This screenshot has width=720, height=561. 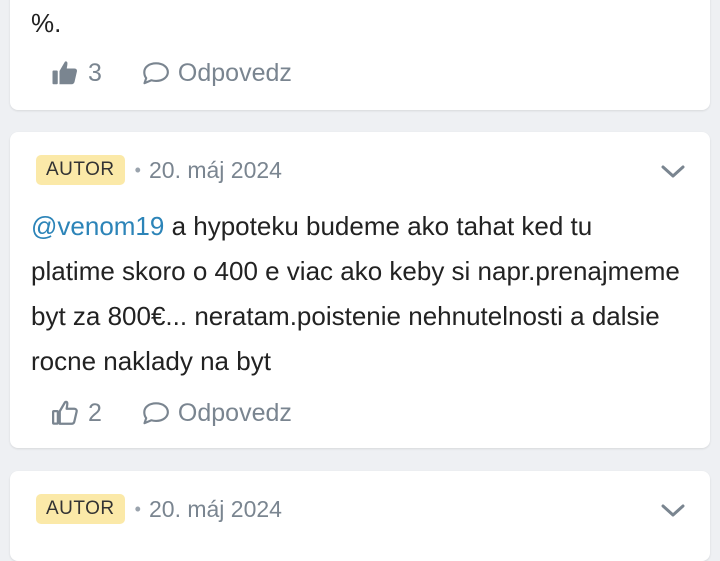 I want to click on comment-actions: 3 Odpovedz, so click(x=171, y=73).